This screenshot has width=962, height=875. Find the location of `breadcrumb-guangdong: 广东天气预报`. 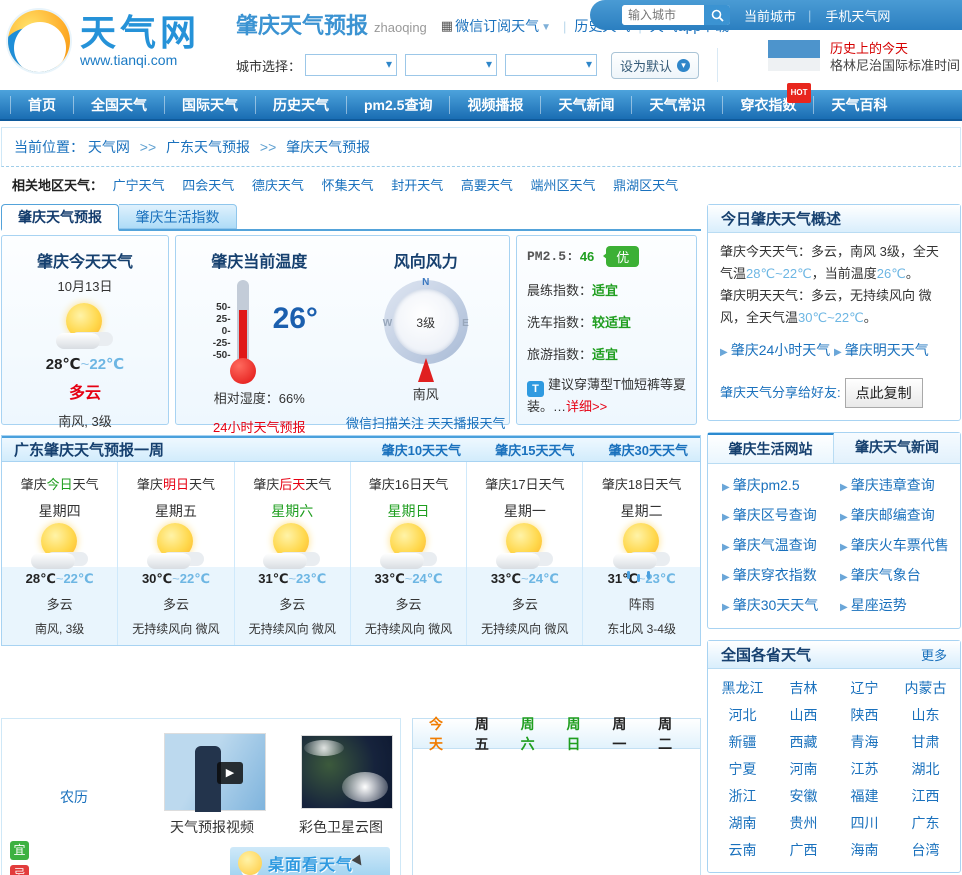

breadcrumb-guangdong: 广东天气预报 is located at coordinates (208, 147).